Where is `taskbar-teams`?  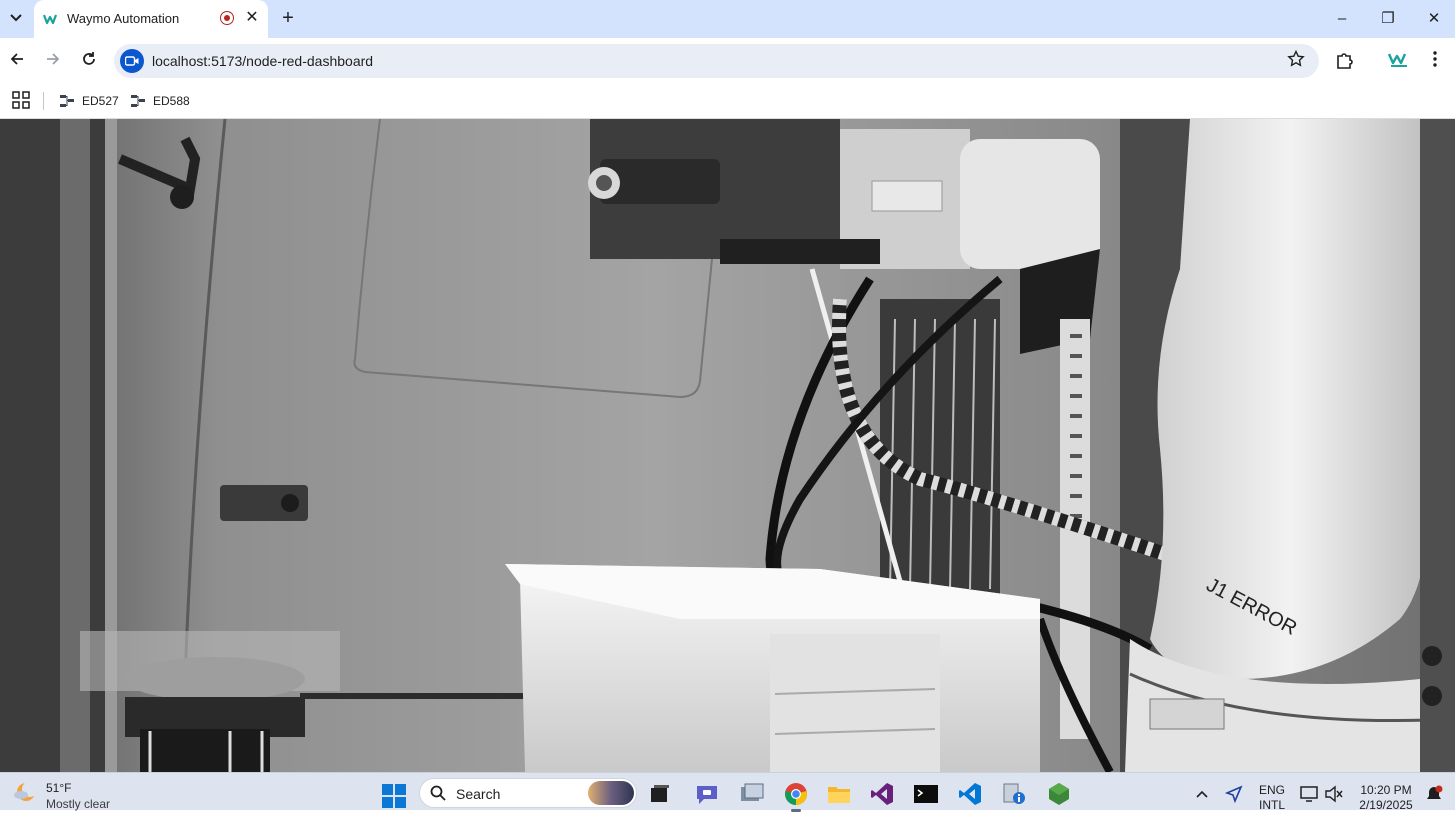 taskbar-teams is located at coordinates (707, 794).